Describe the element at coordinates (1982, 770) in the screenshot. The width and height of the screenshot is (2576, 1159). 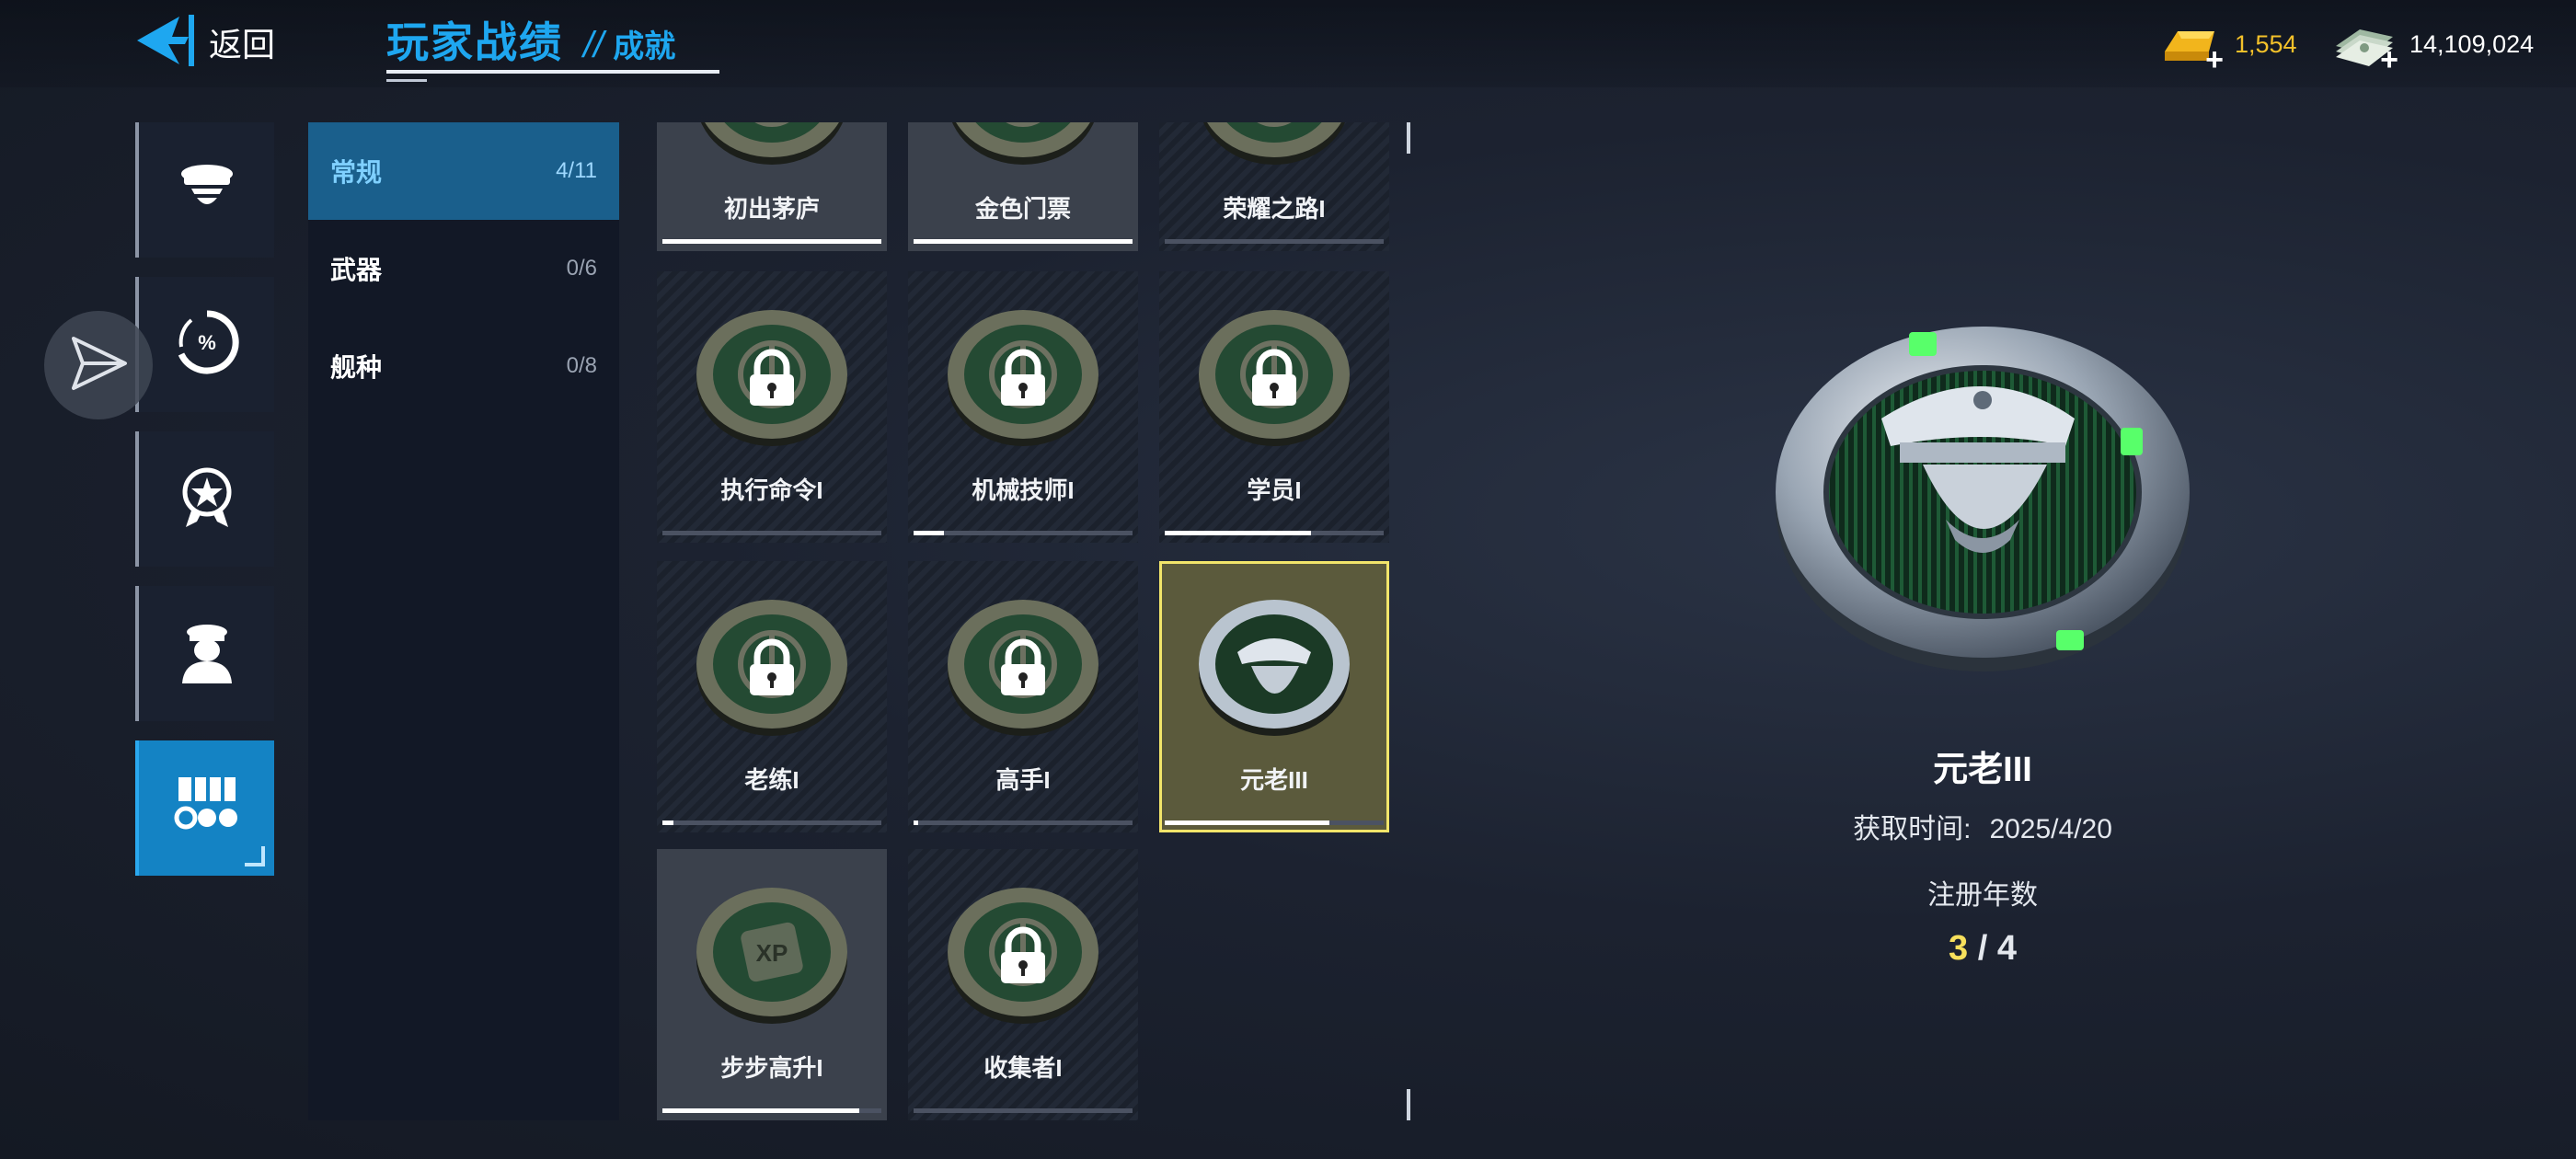
I see `detail-title: 元老III` at that location.